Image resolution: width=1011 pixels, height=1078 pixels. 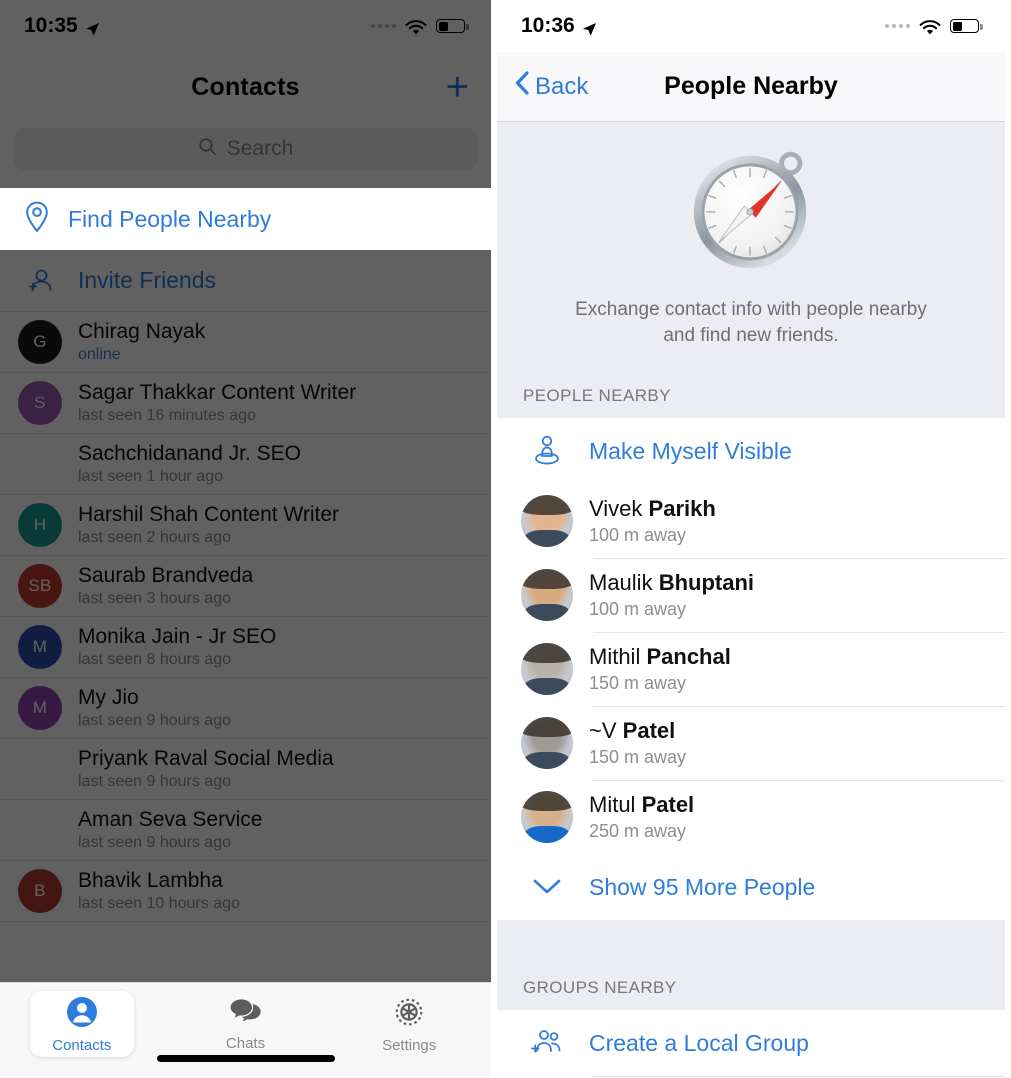 I want to click on status-left-group-right: 10:36, so click(x=559, y=26).